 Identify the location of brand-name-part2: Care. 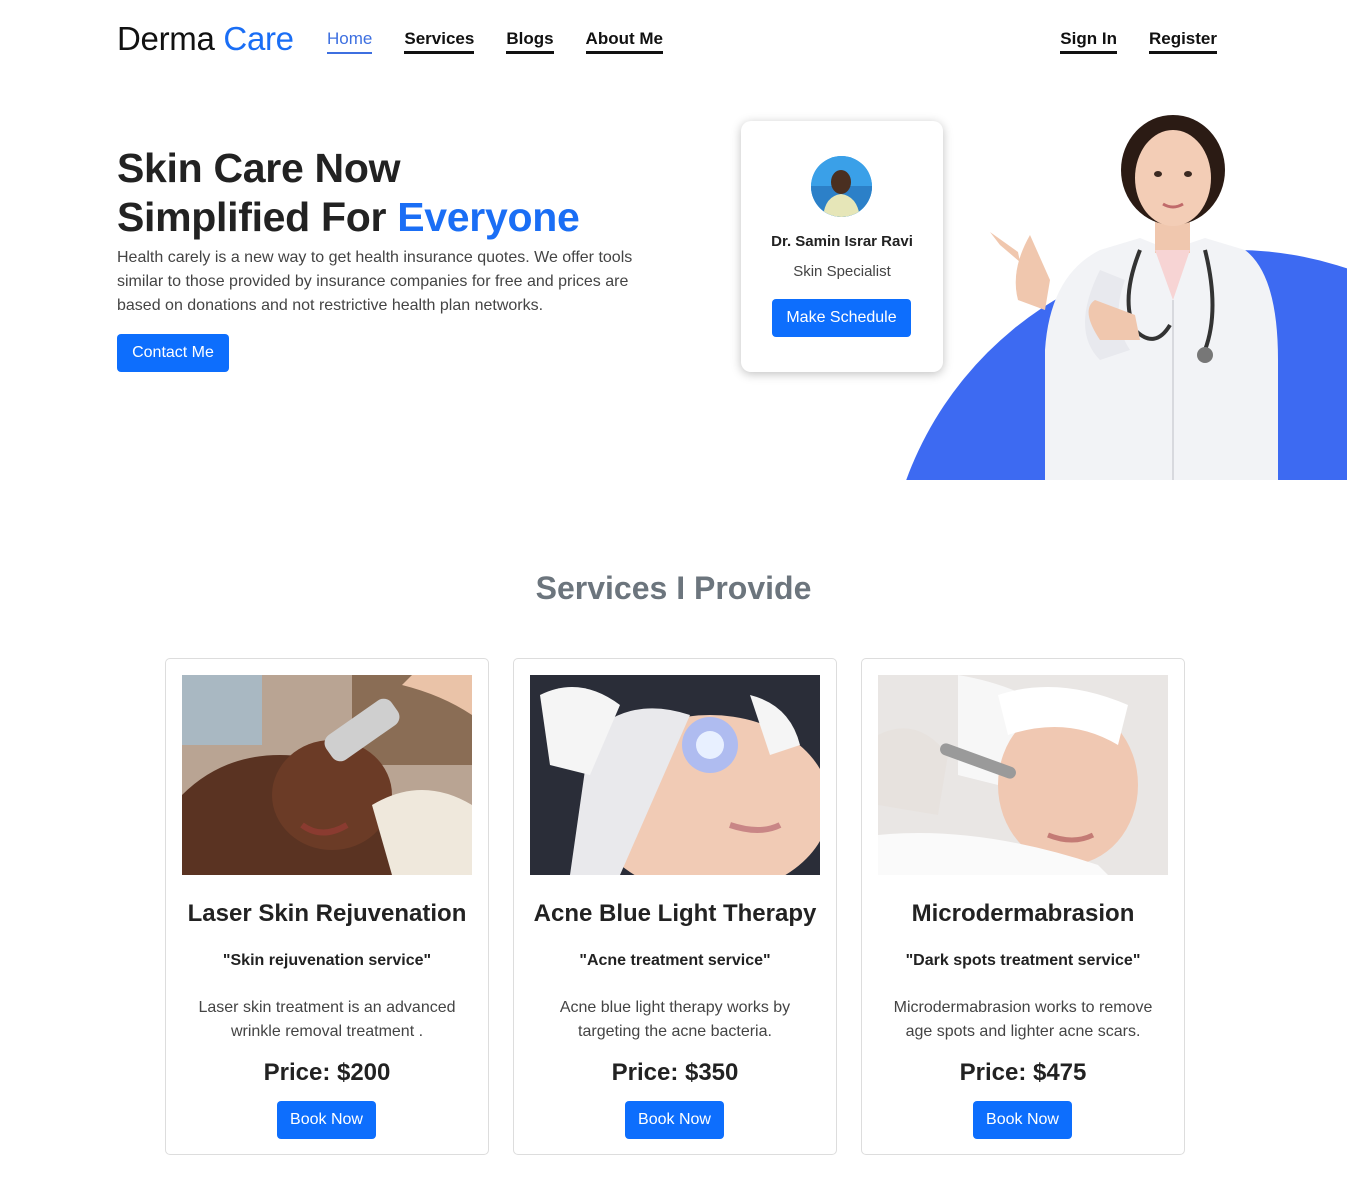
(258, 38).